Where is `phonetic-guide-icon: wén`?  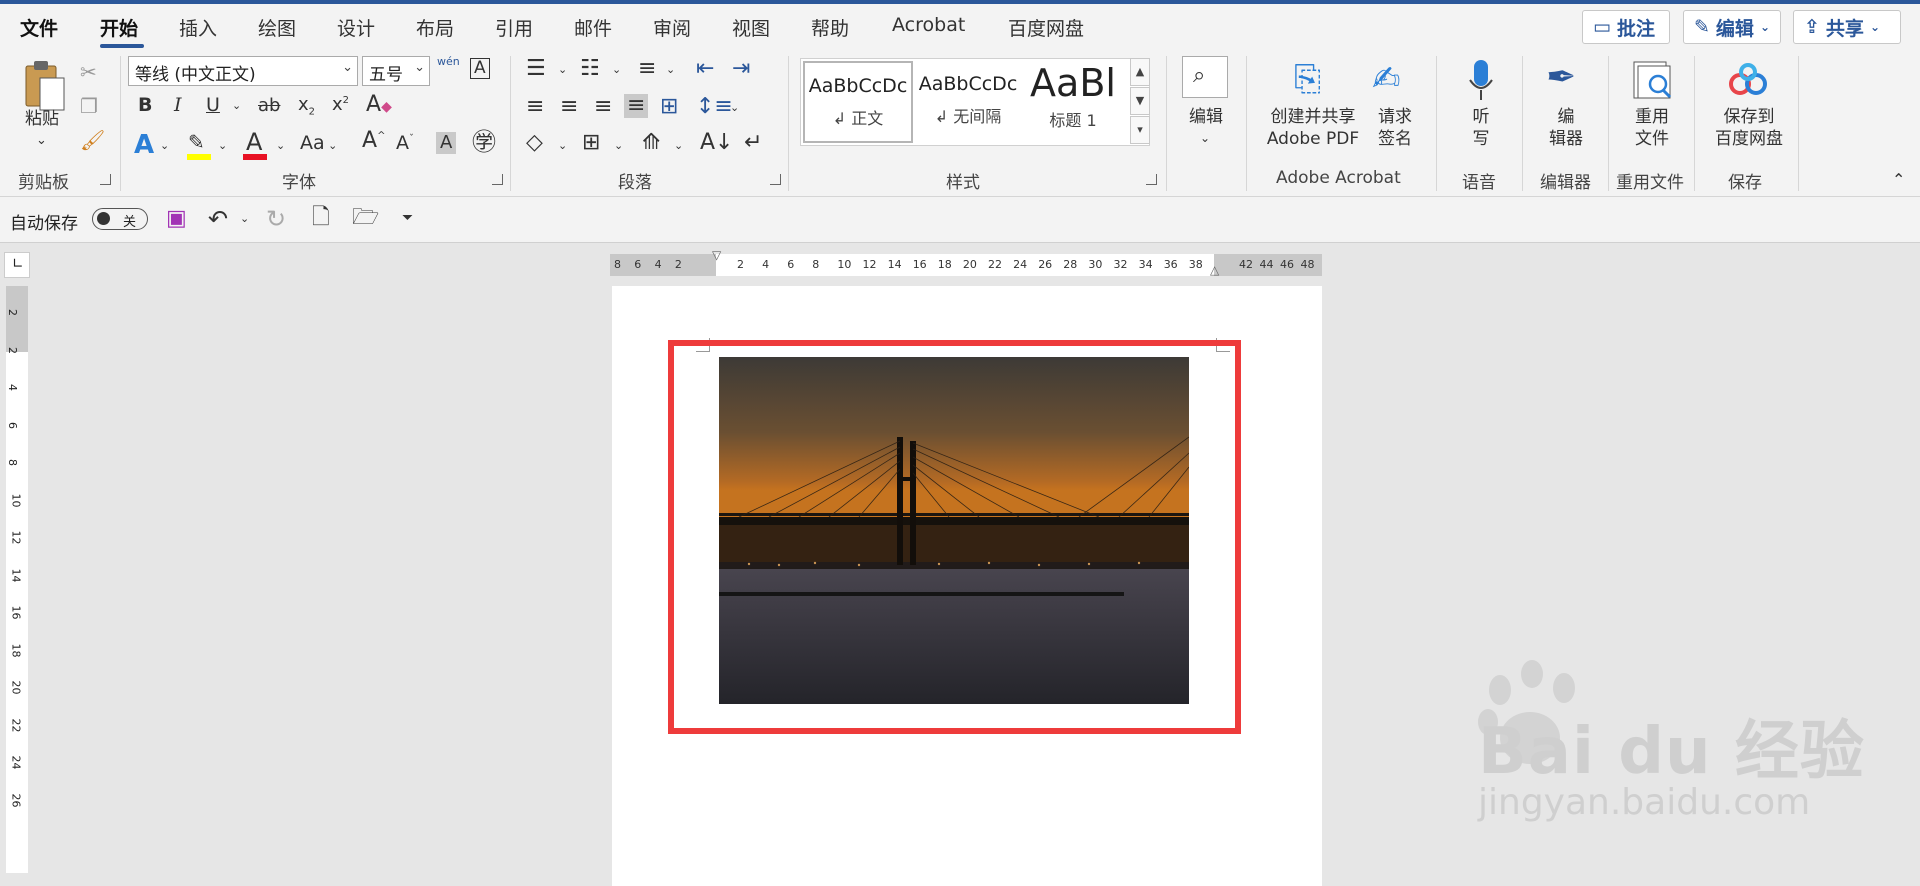 phonetic-guide-icon: wén is located at coordinates (448, 61).